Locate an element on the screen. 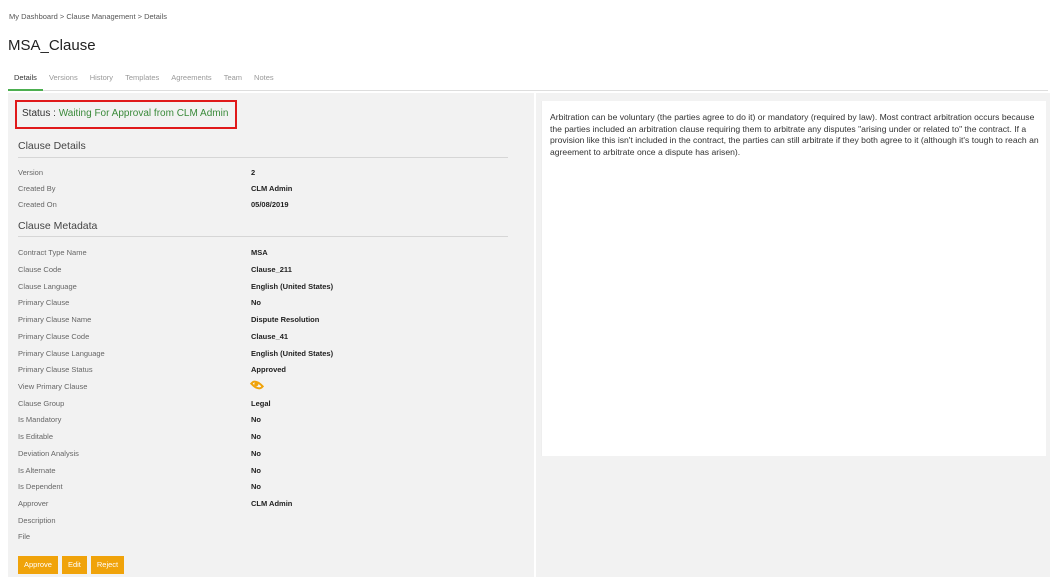  row-label: Clause Group is located at coordinates (41, 403).